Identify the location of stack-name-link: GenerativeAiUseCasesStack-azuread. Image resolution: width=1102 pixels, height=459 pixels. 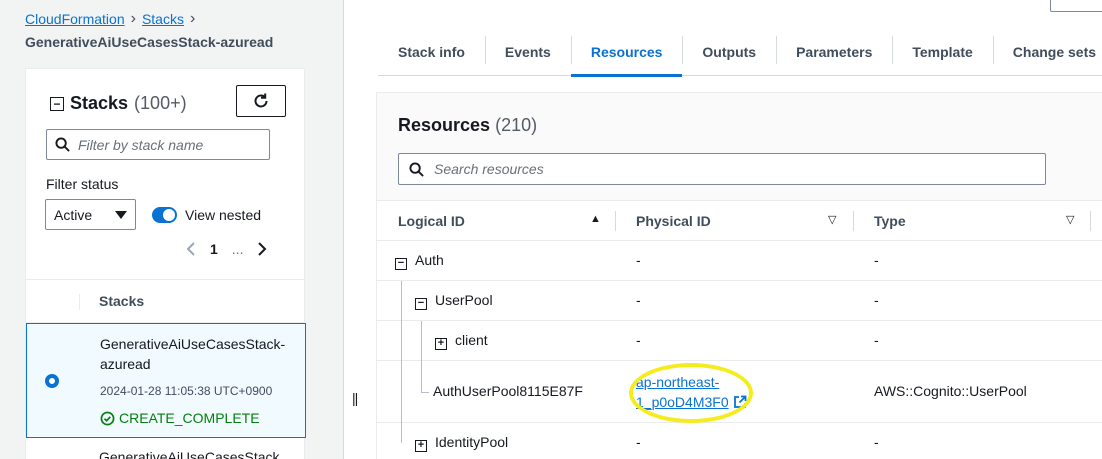
(195, 354).